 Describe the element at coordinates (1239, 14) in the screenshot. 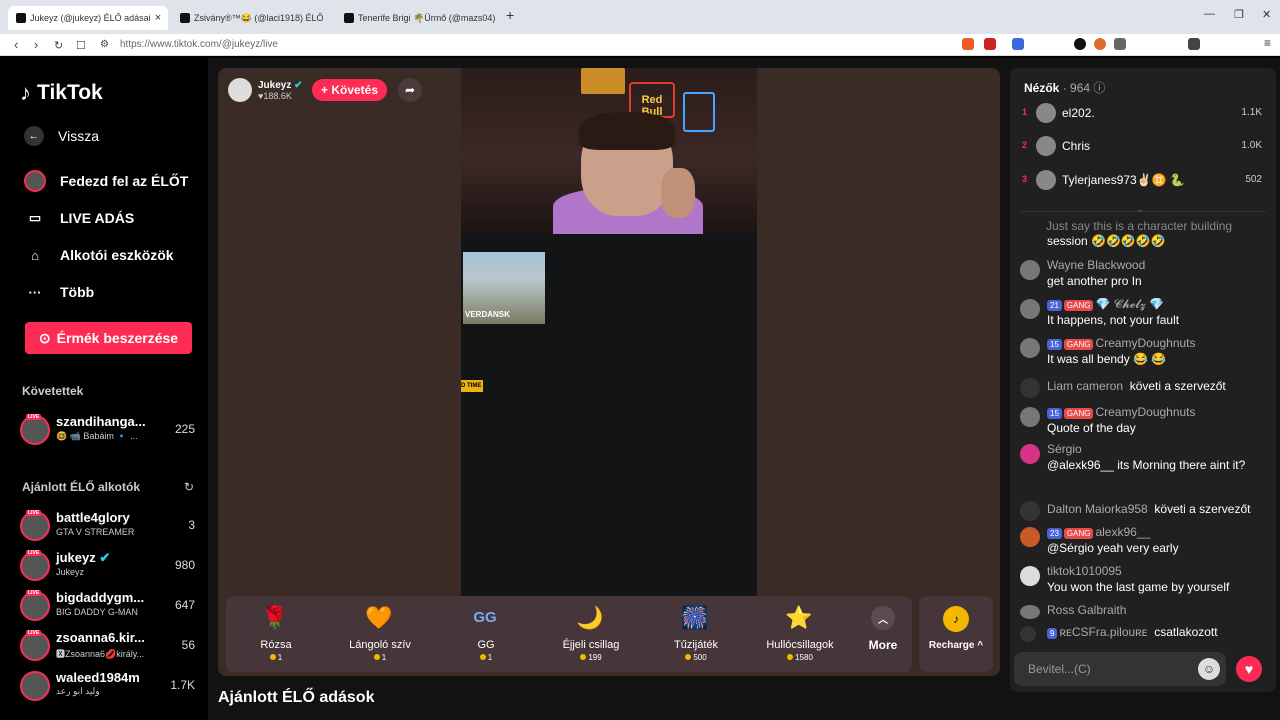

I see `maximize-icon: ❐` at that location.